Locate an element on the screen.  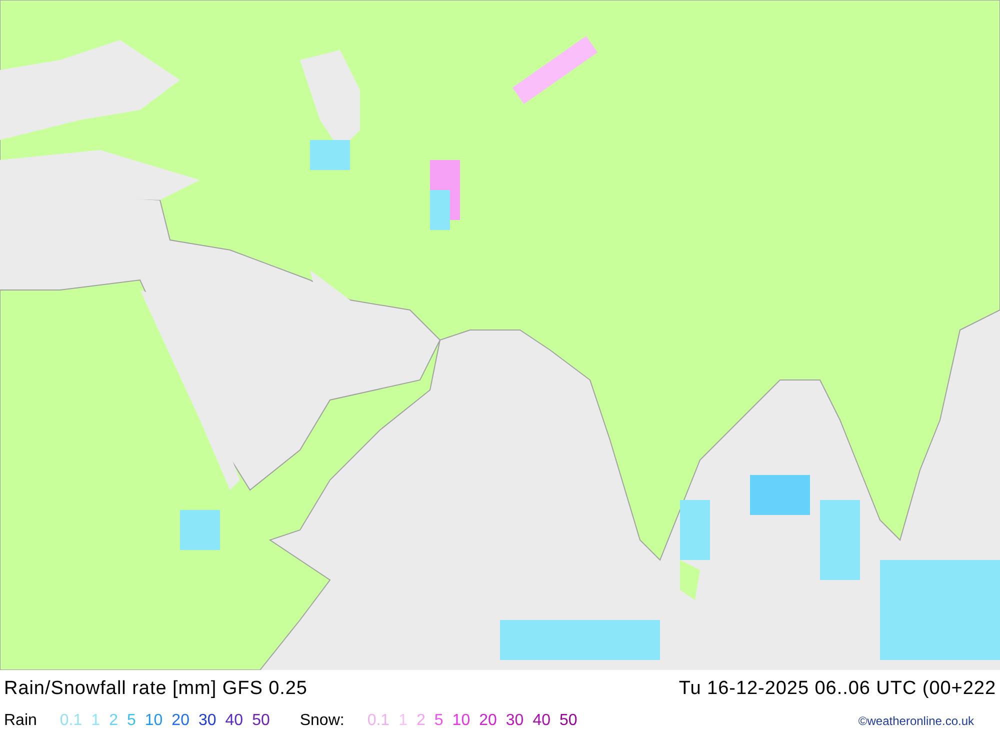
valid-time: Tu 16-12-2025 06..06 UTC (00+222 is located at coordinates (837, 688).